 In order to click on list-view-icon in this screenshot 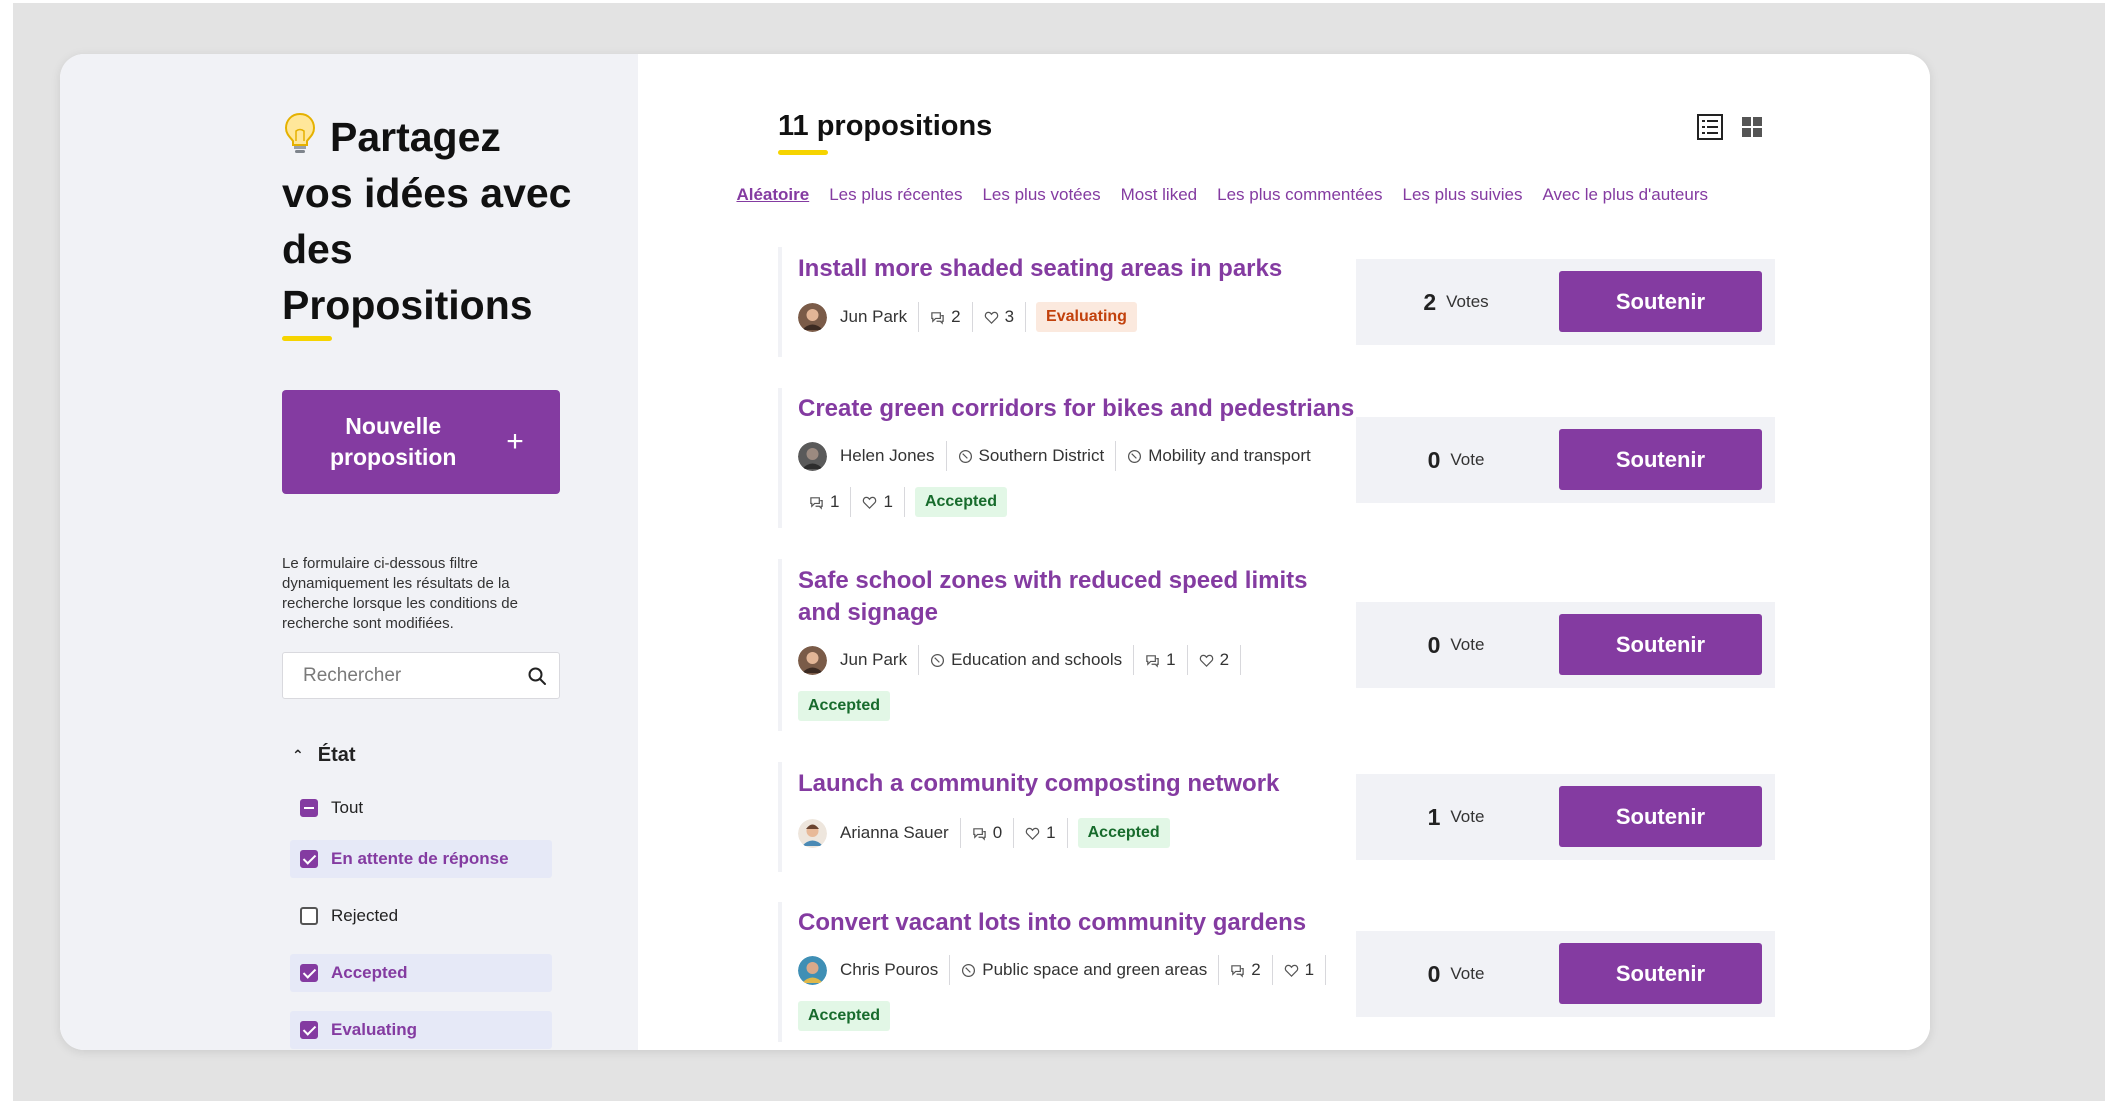, I will do `click(1710, 127)`.